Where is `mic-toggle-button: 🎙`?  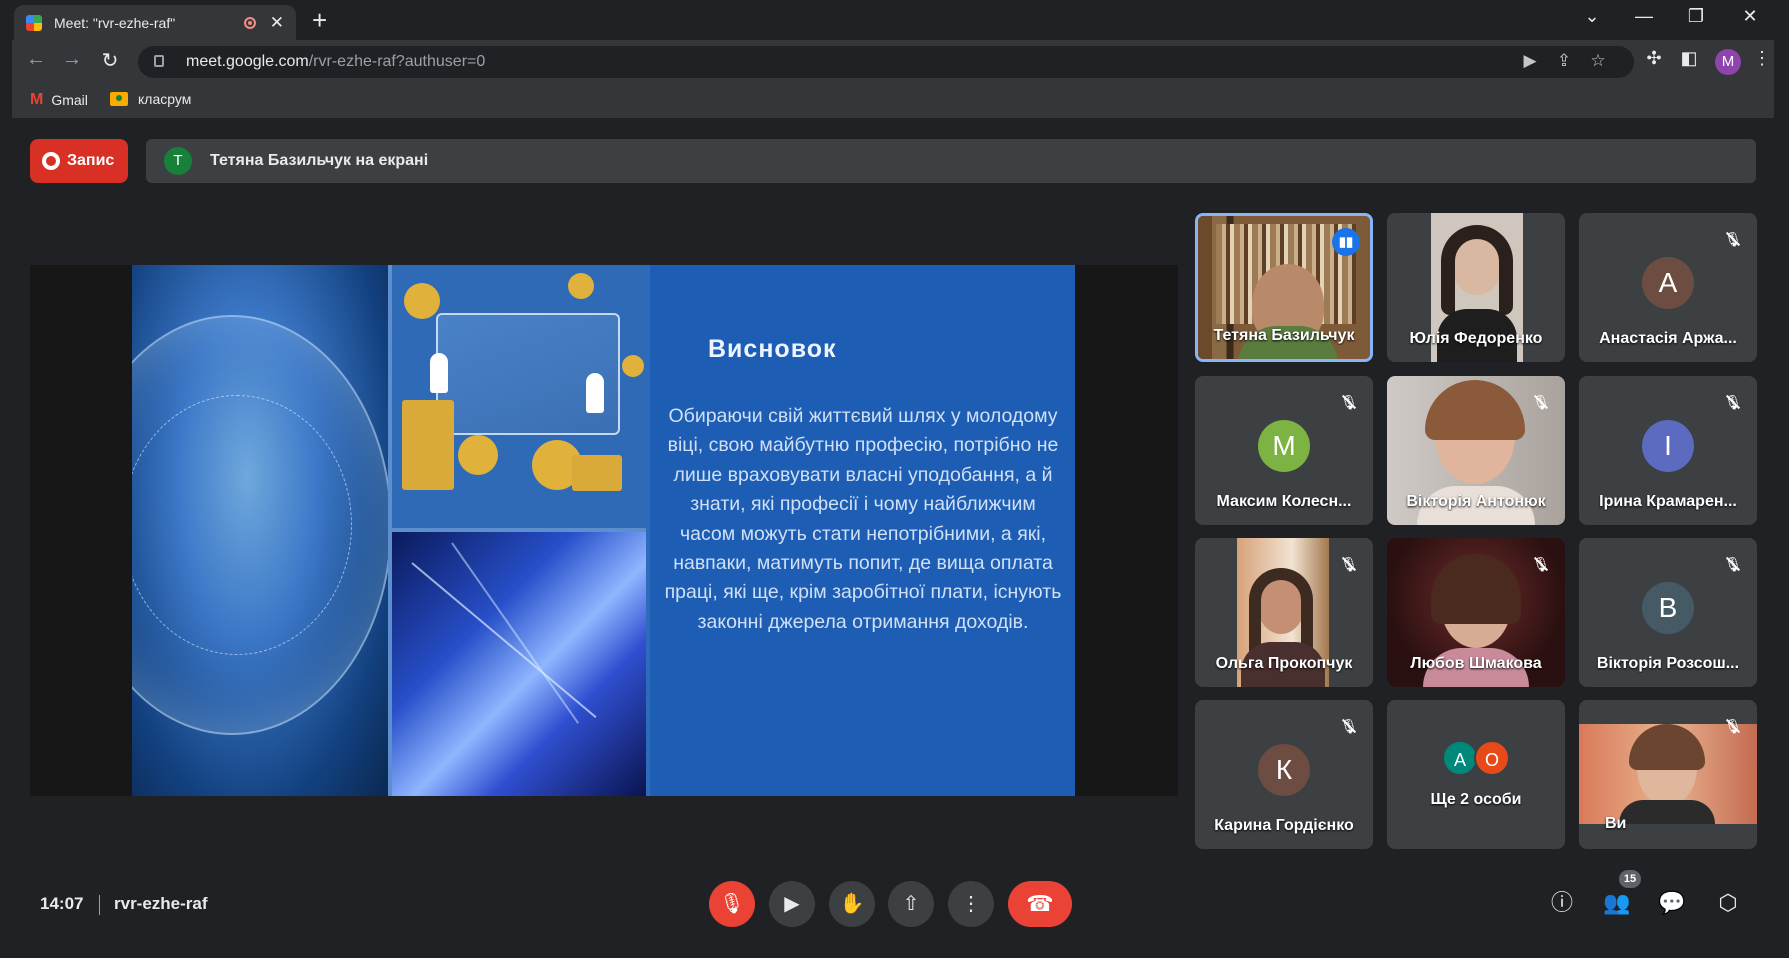
mic-toggle-button: 🎙 is located at coordinates (732, 904).